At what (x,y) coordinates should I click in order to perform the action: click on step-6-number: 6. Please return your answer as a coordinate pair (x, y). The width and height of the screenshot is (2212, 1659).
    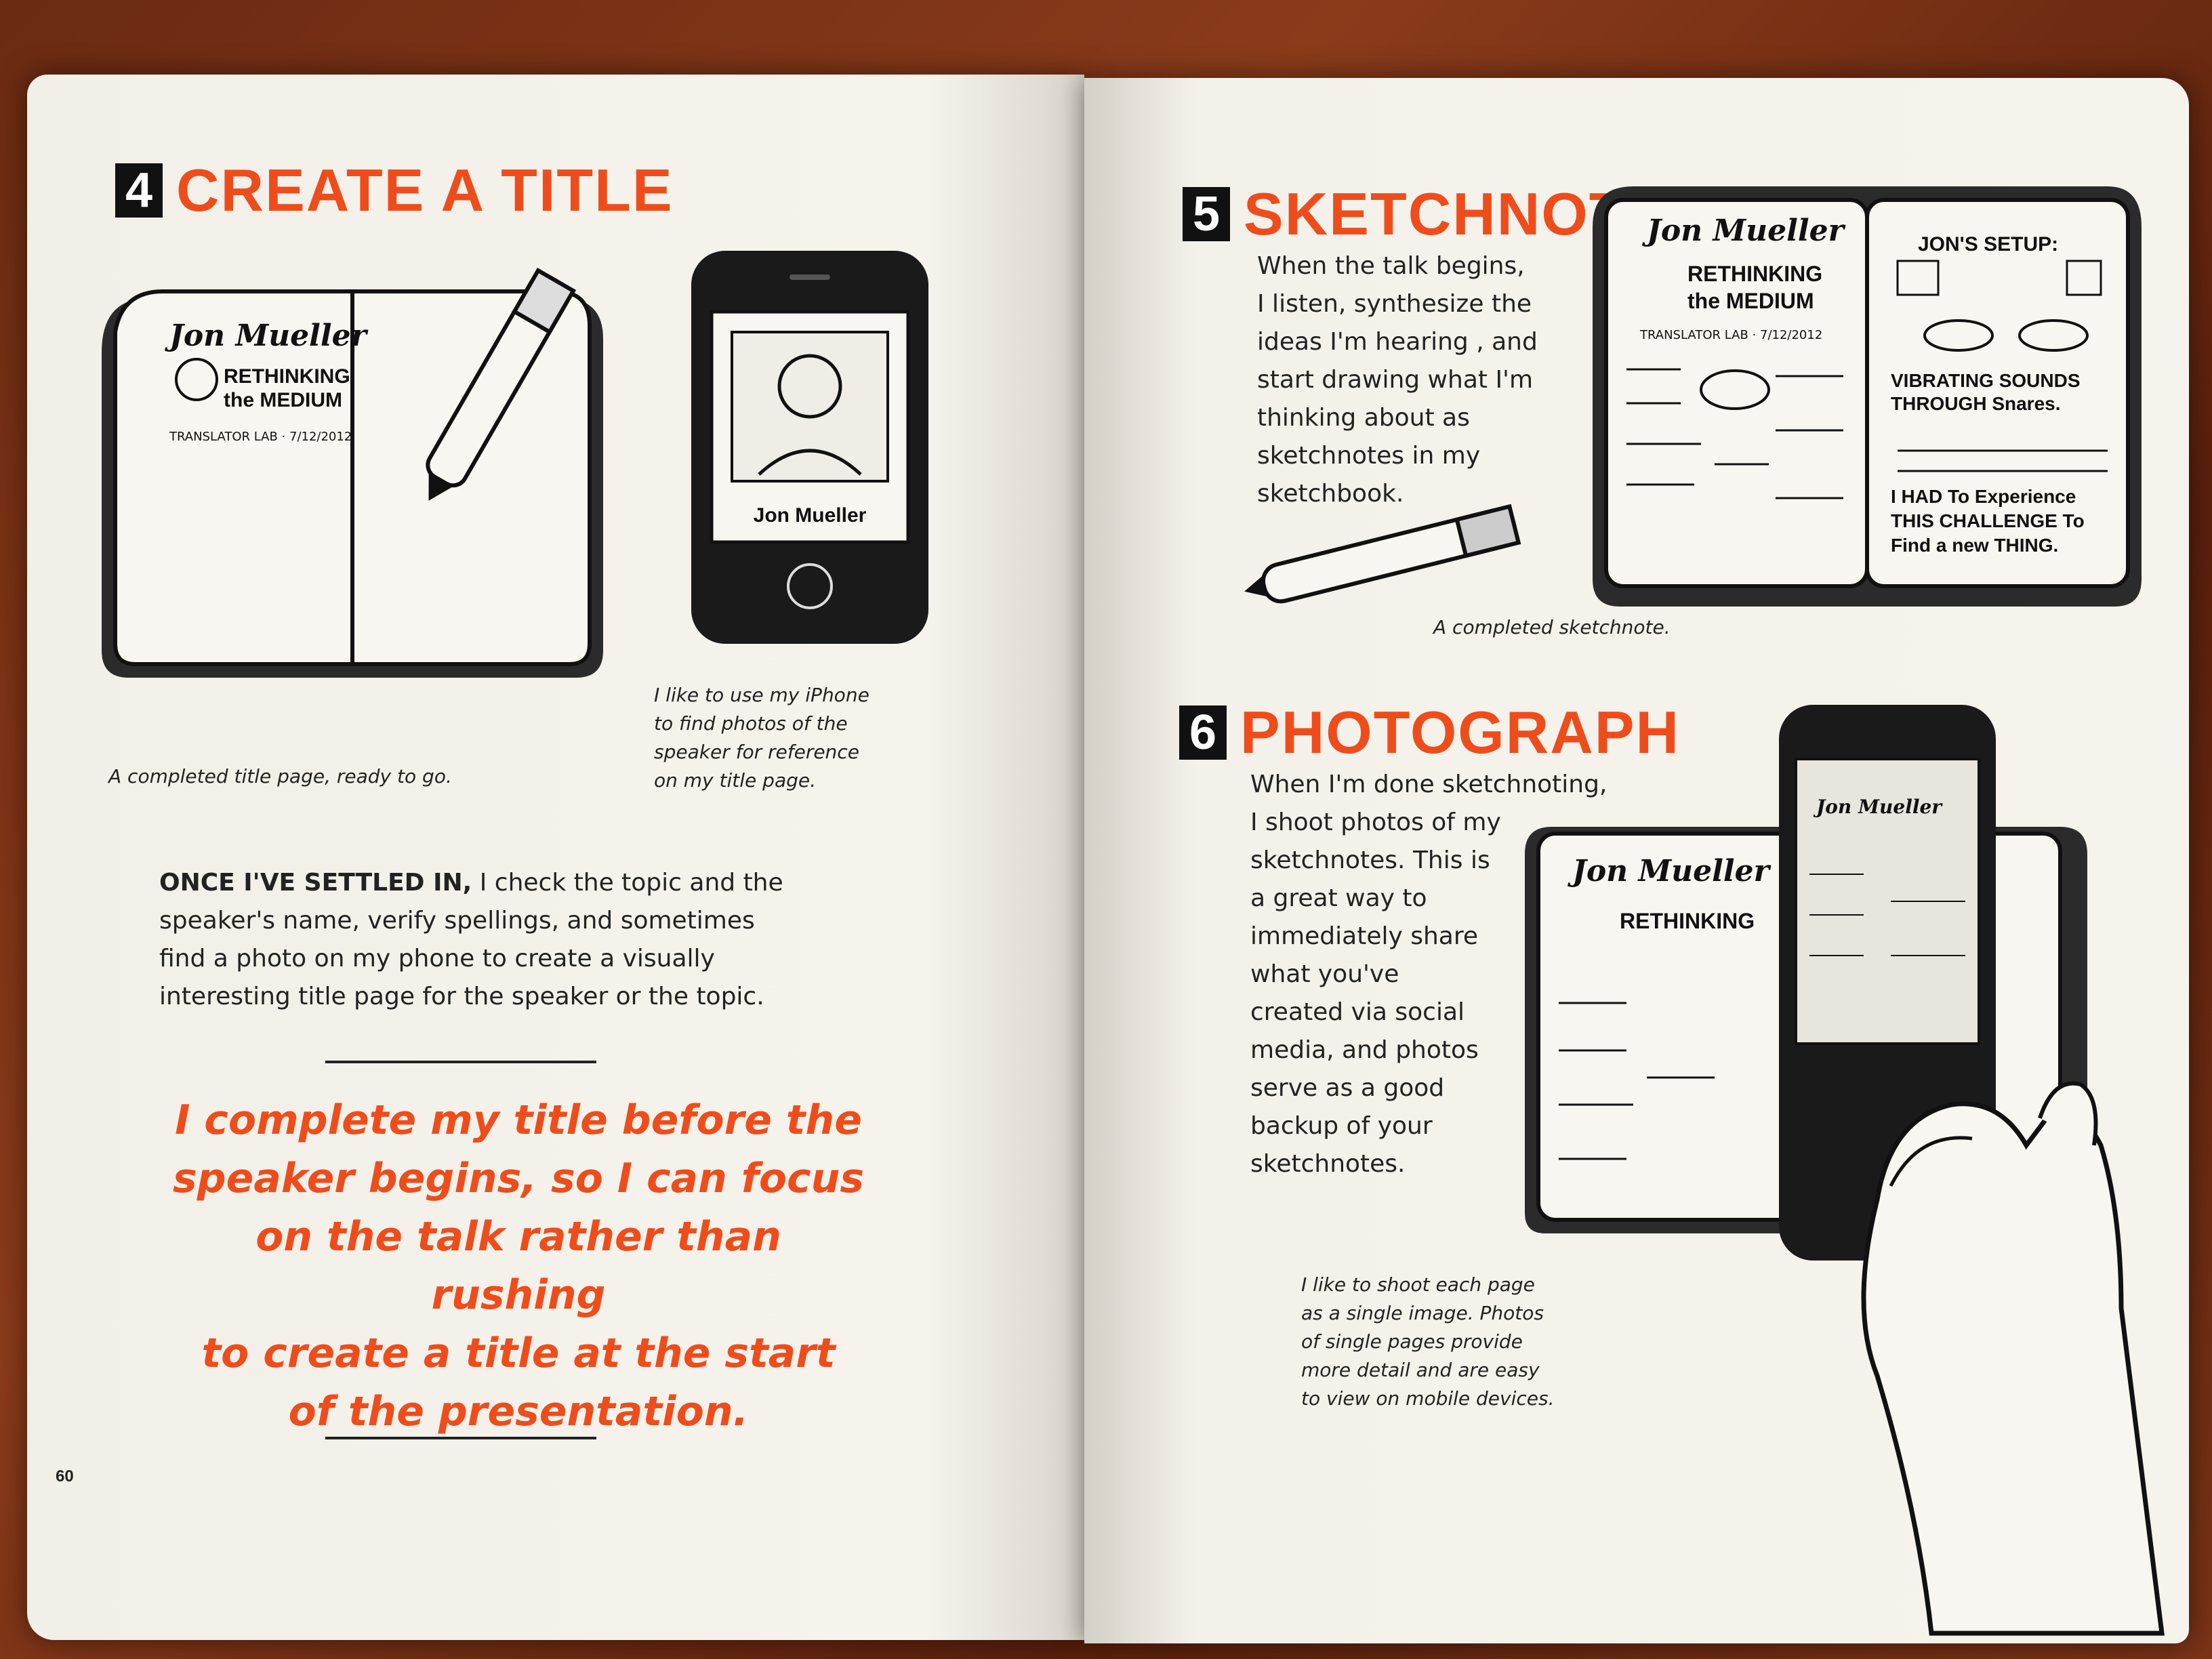
    Looking at the image, I should click on (1203, 732).